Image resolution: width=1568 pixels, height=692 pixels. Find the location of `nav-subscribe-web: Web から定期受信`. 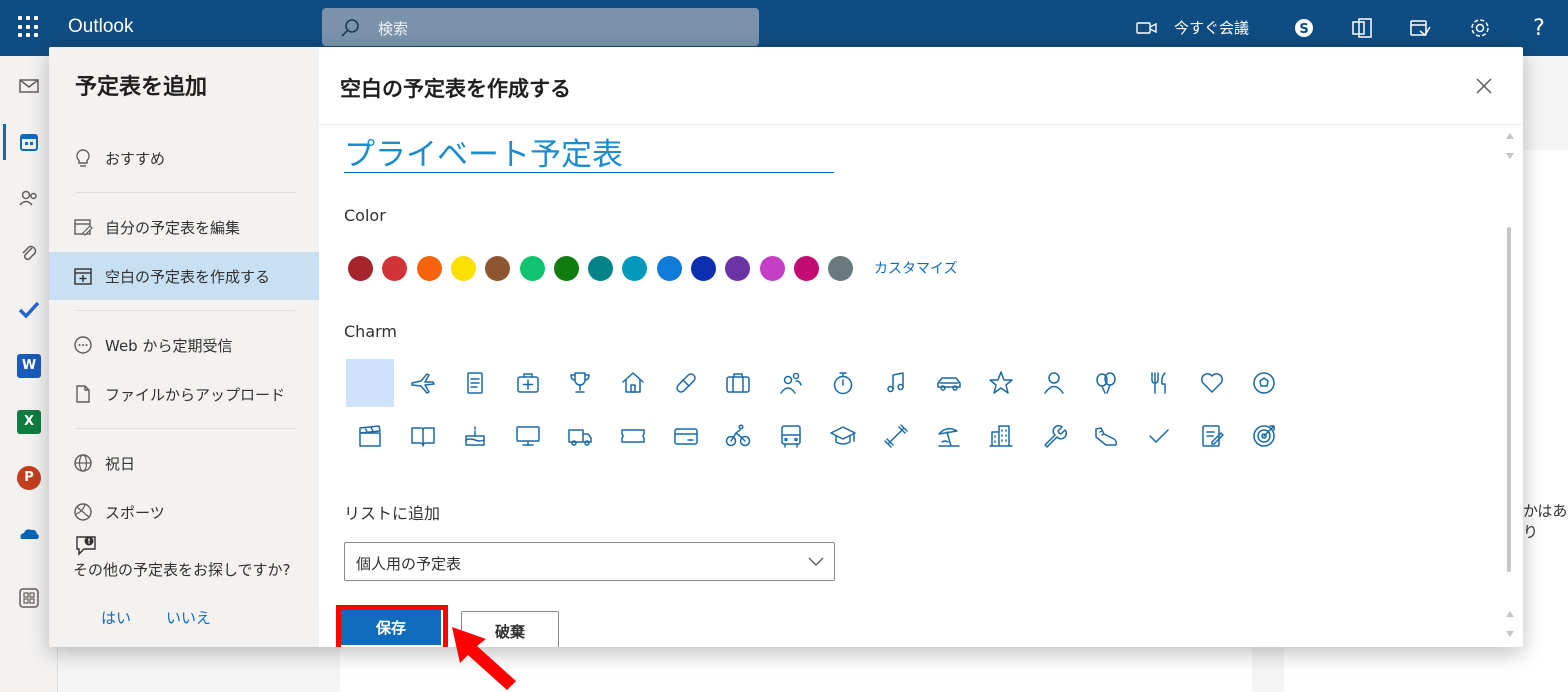

nav-subscribe-web: Web から定期受信 is located at coordinates (184, 345).